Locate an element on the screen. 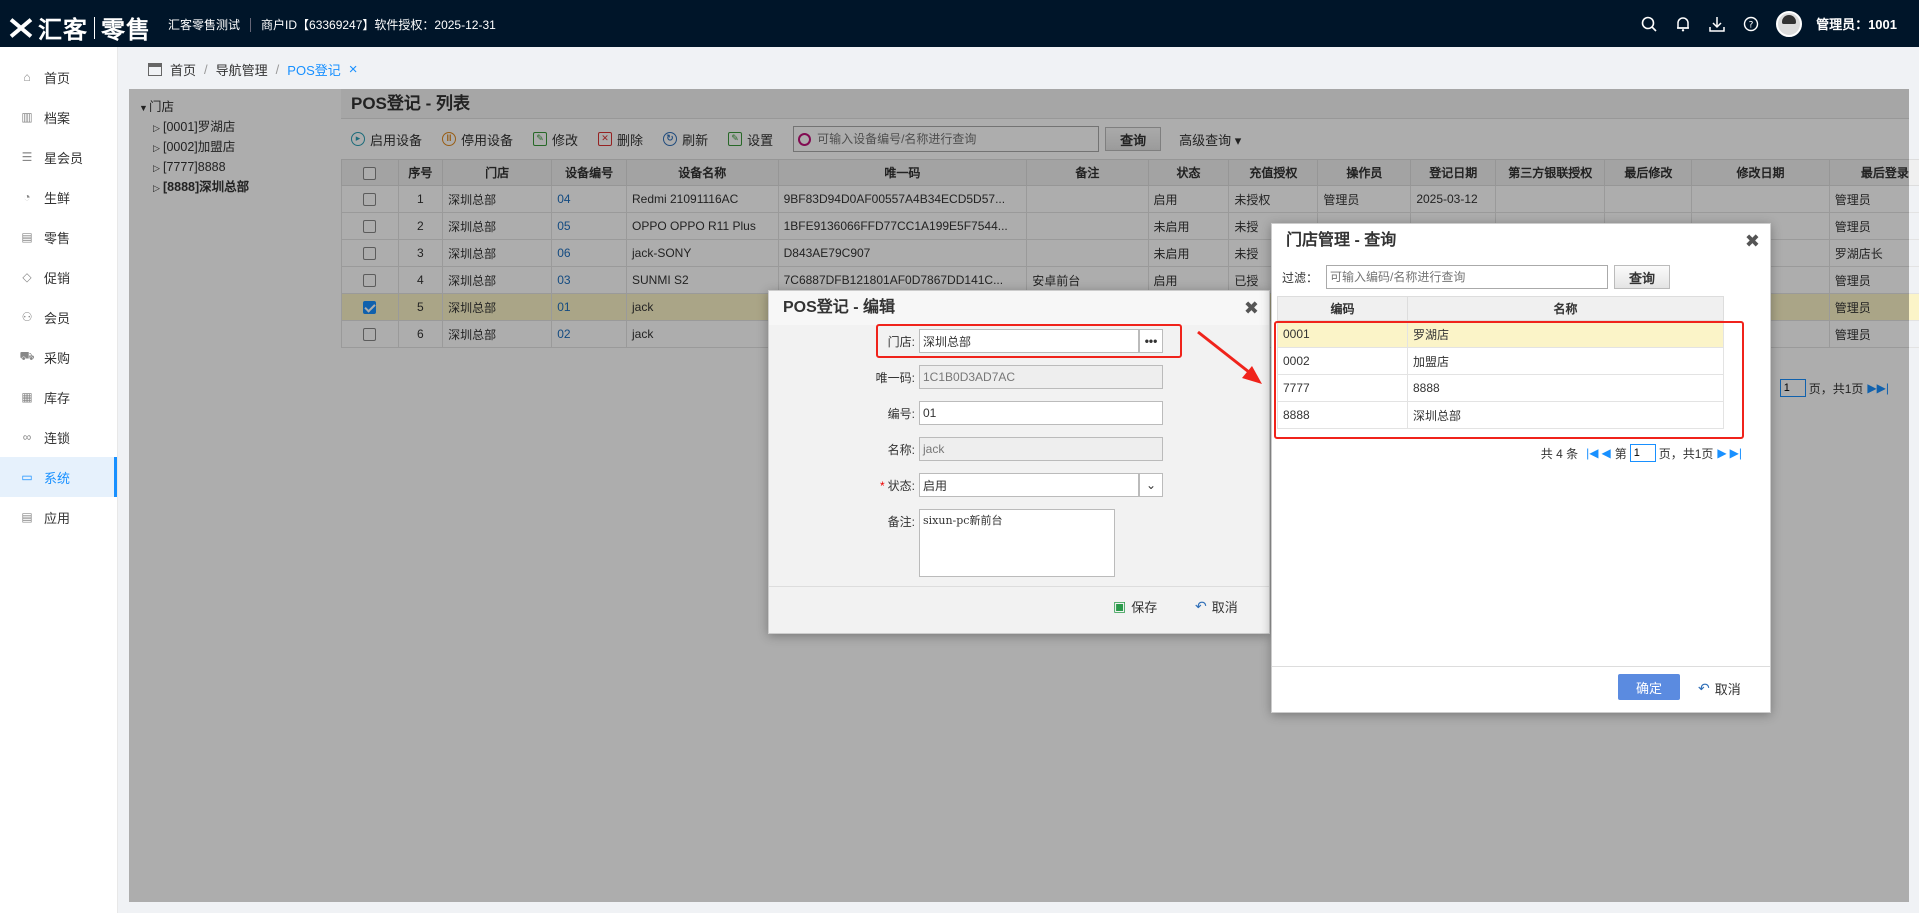 This screenshot has width=1919, height=913. sidebar-item-label: 库存 is located at coordinates (57, 398).